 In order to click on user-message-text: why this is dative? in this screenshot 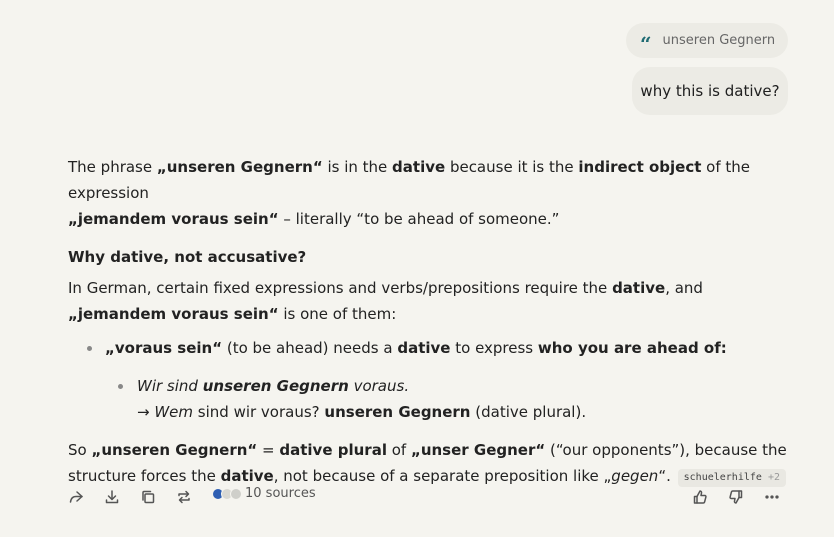, I will do `click(710, 91)`.